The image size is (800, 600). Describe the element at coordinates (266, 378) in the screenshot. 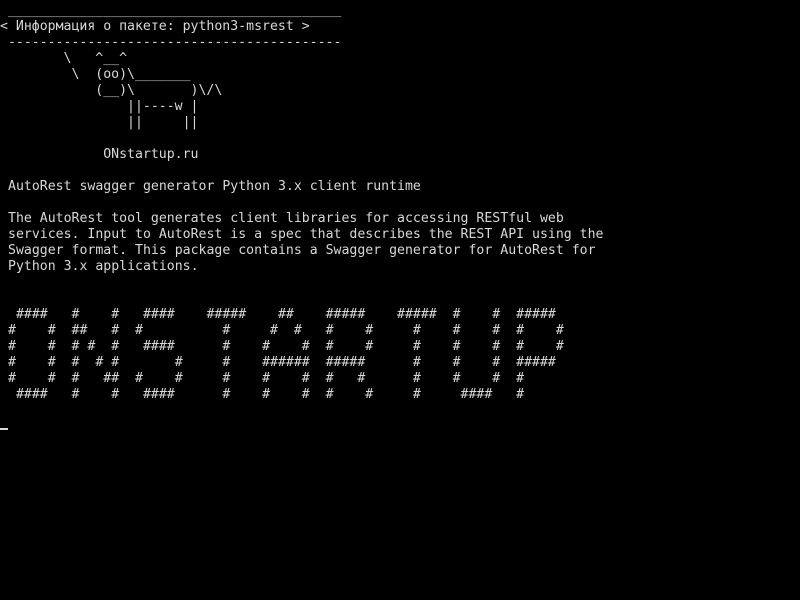

I see `banner-line: # # # ## # # # # # # # # # # #` at that location.